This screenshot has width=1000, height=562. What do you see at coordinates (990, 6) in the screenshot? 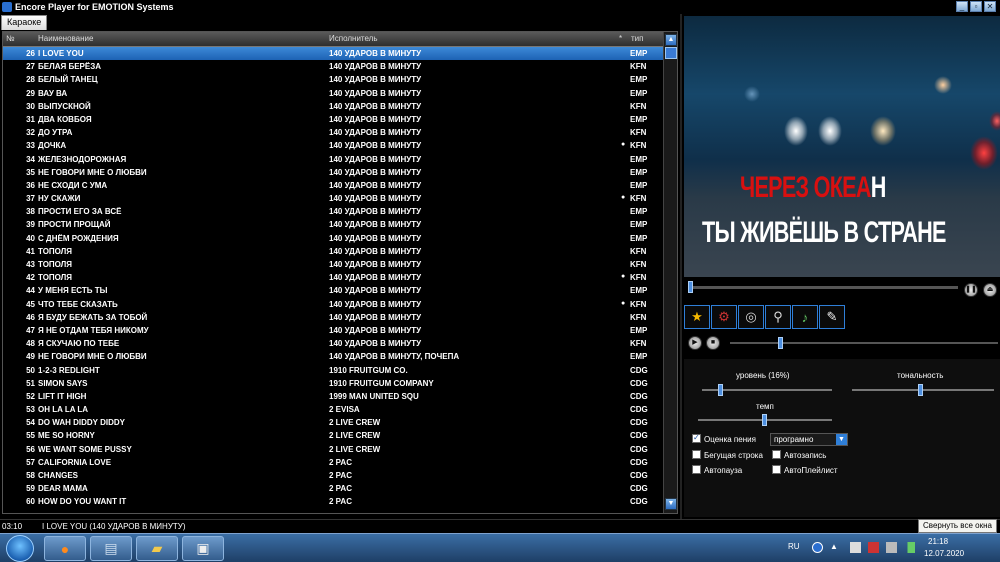
I see `close-button: ✕` at bounding box center [990, 6].